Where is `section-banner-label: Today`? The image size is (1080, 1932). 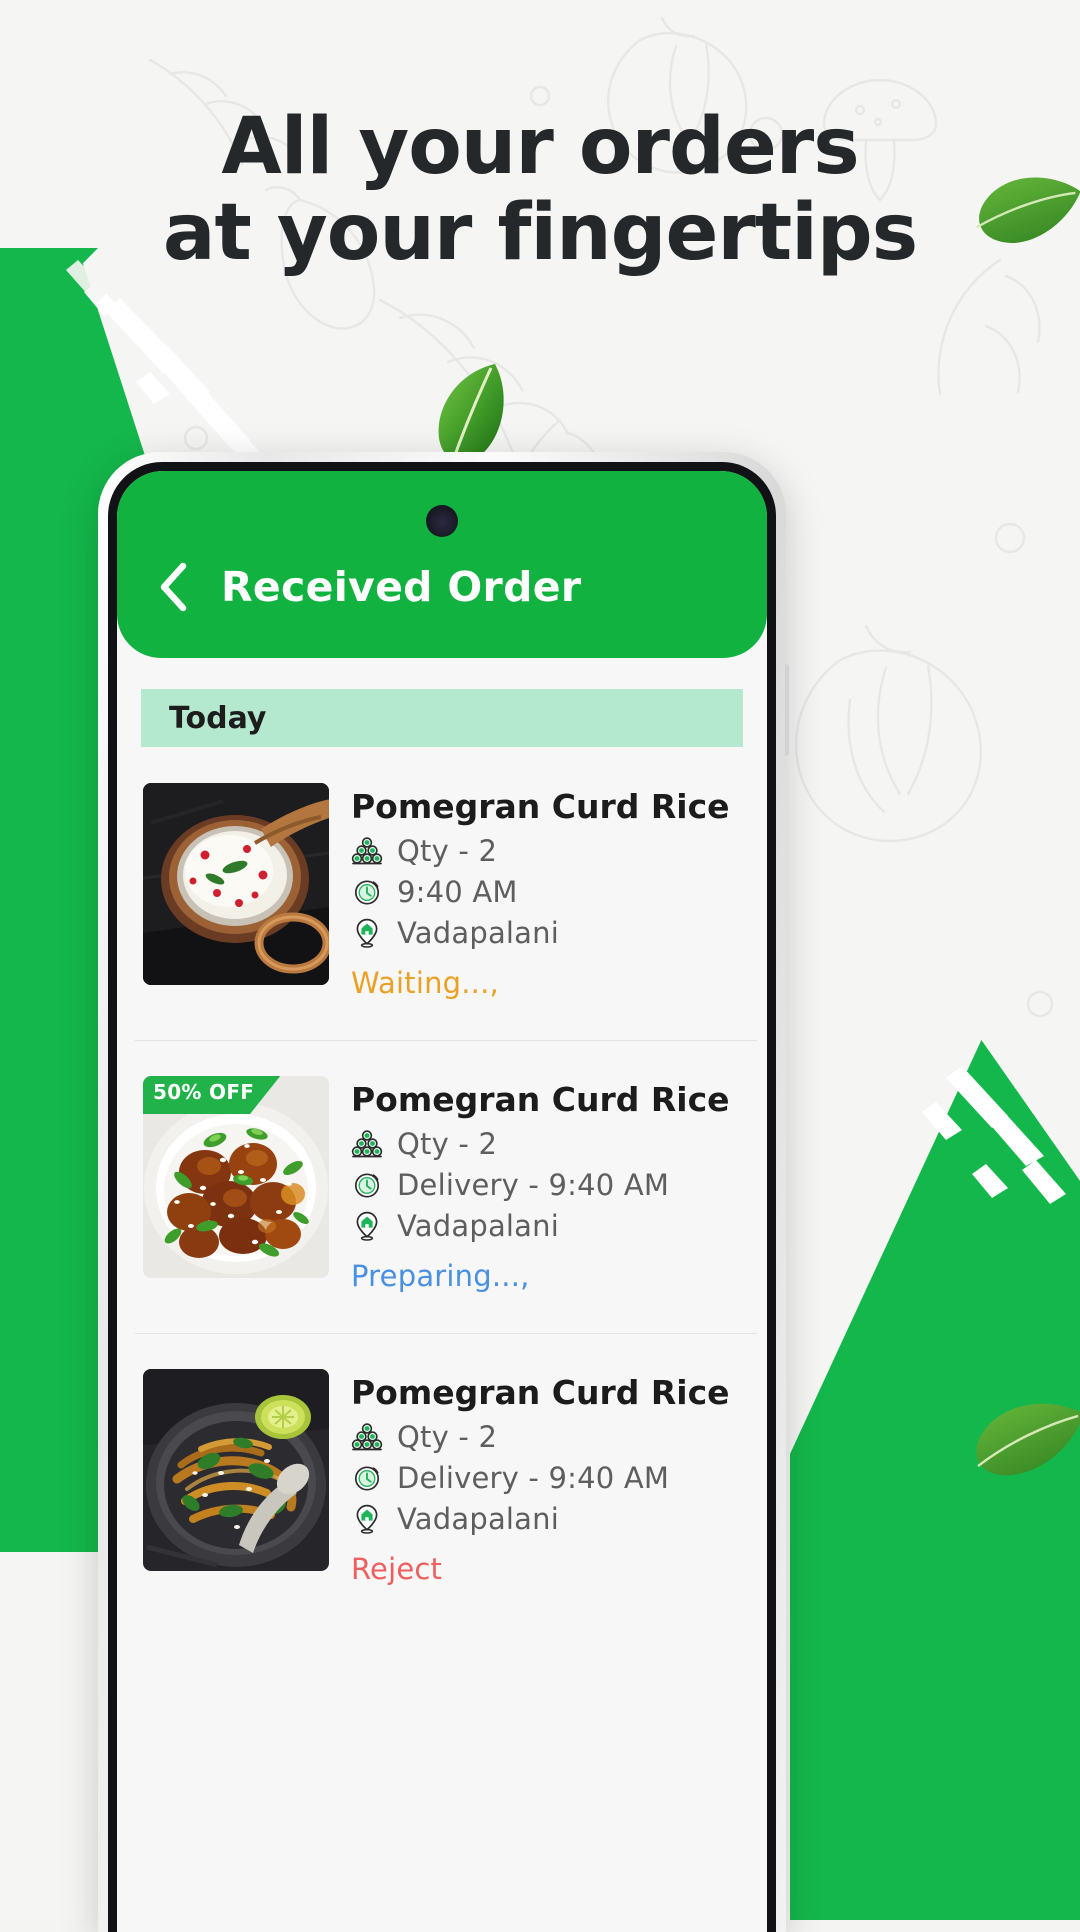 section-banner-label: Today is located at coordinates (218, 718).